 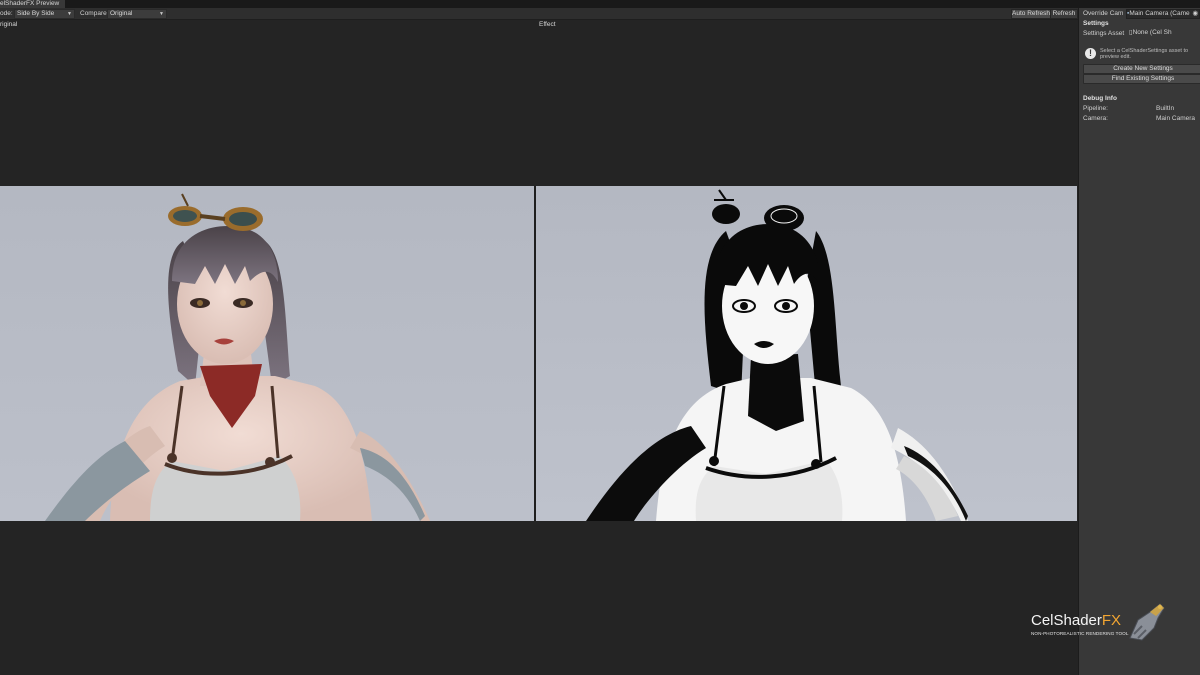 I want to click on settings-asset-field: ▯None (Cel Sh, so click(x=1164, y=33).